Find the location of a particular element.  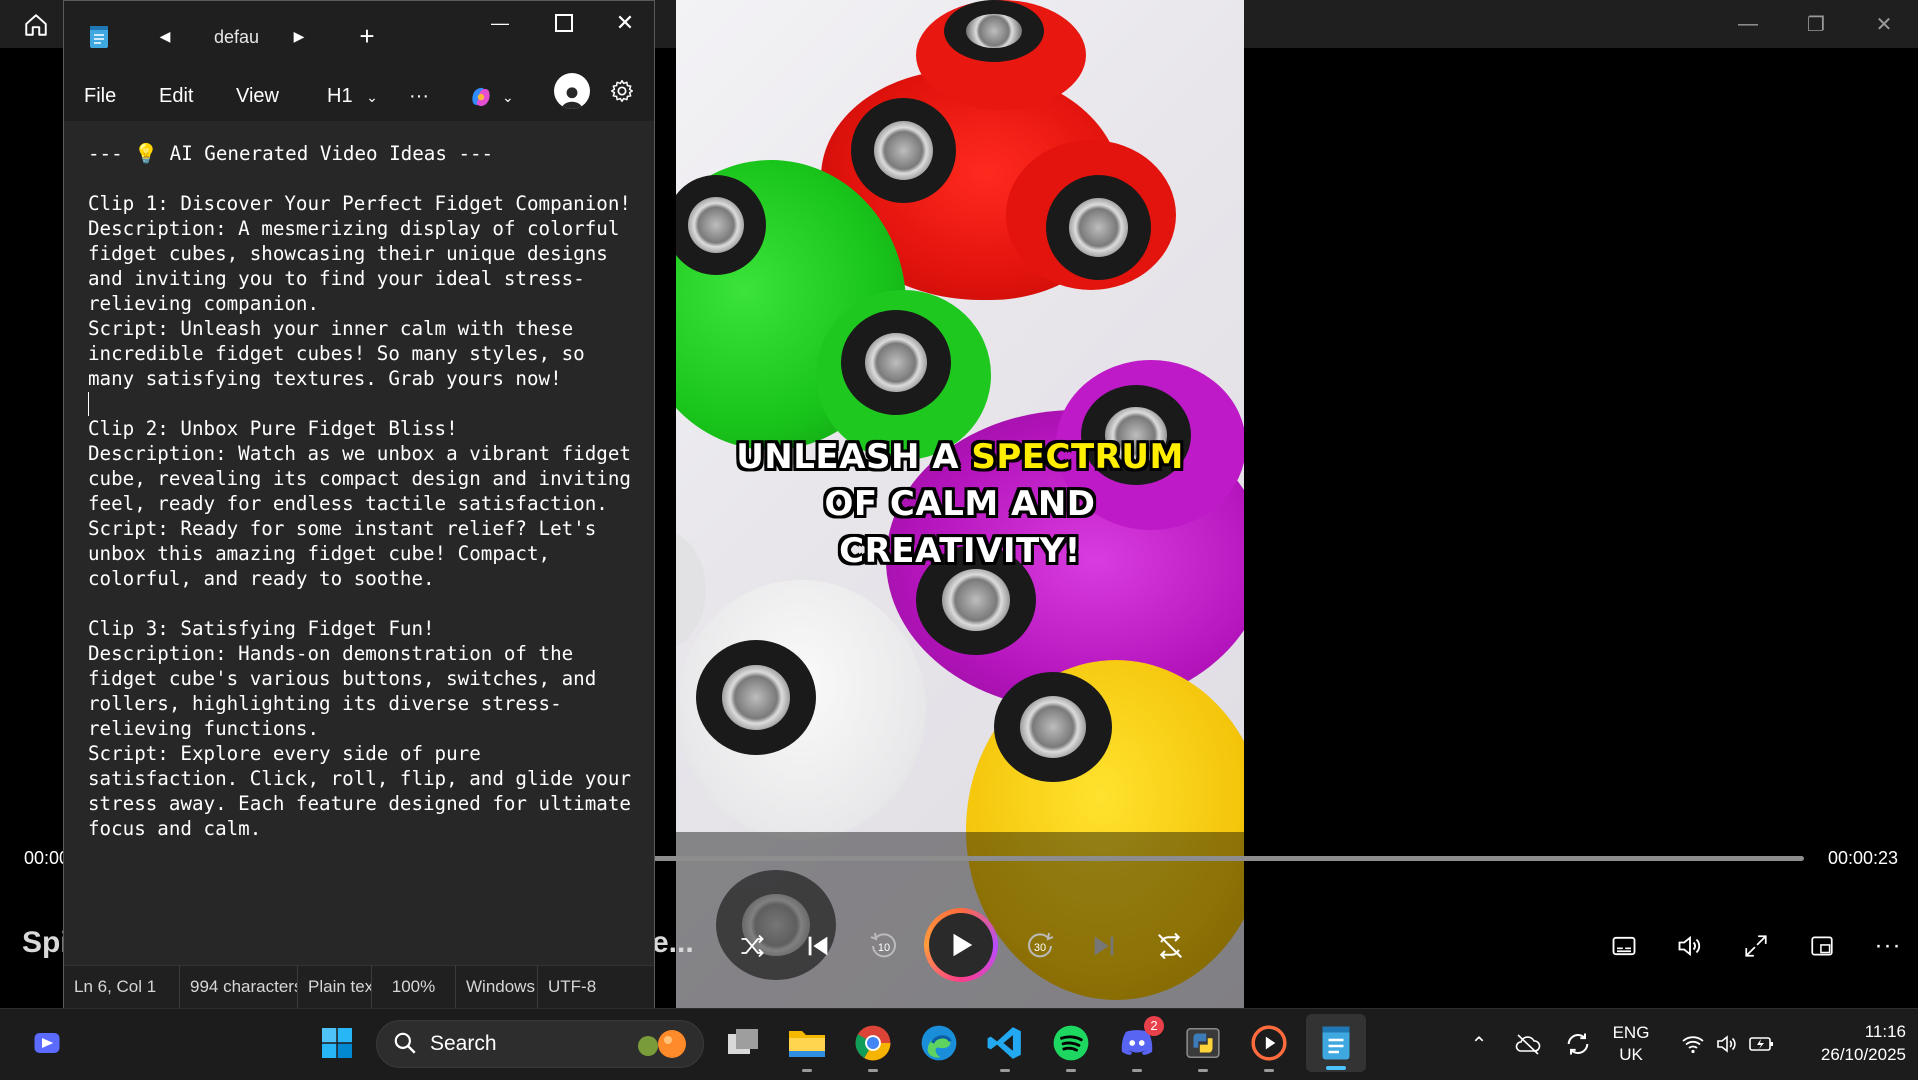

next-button is located at coordinates (1104, 946).